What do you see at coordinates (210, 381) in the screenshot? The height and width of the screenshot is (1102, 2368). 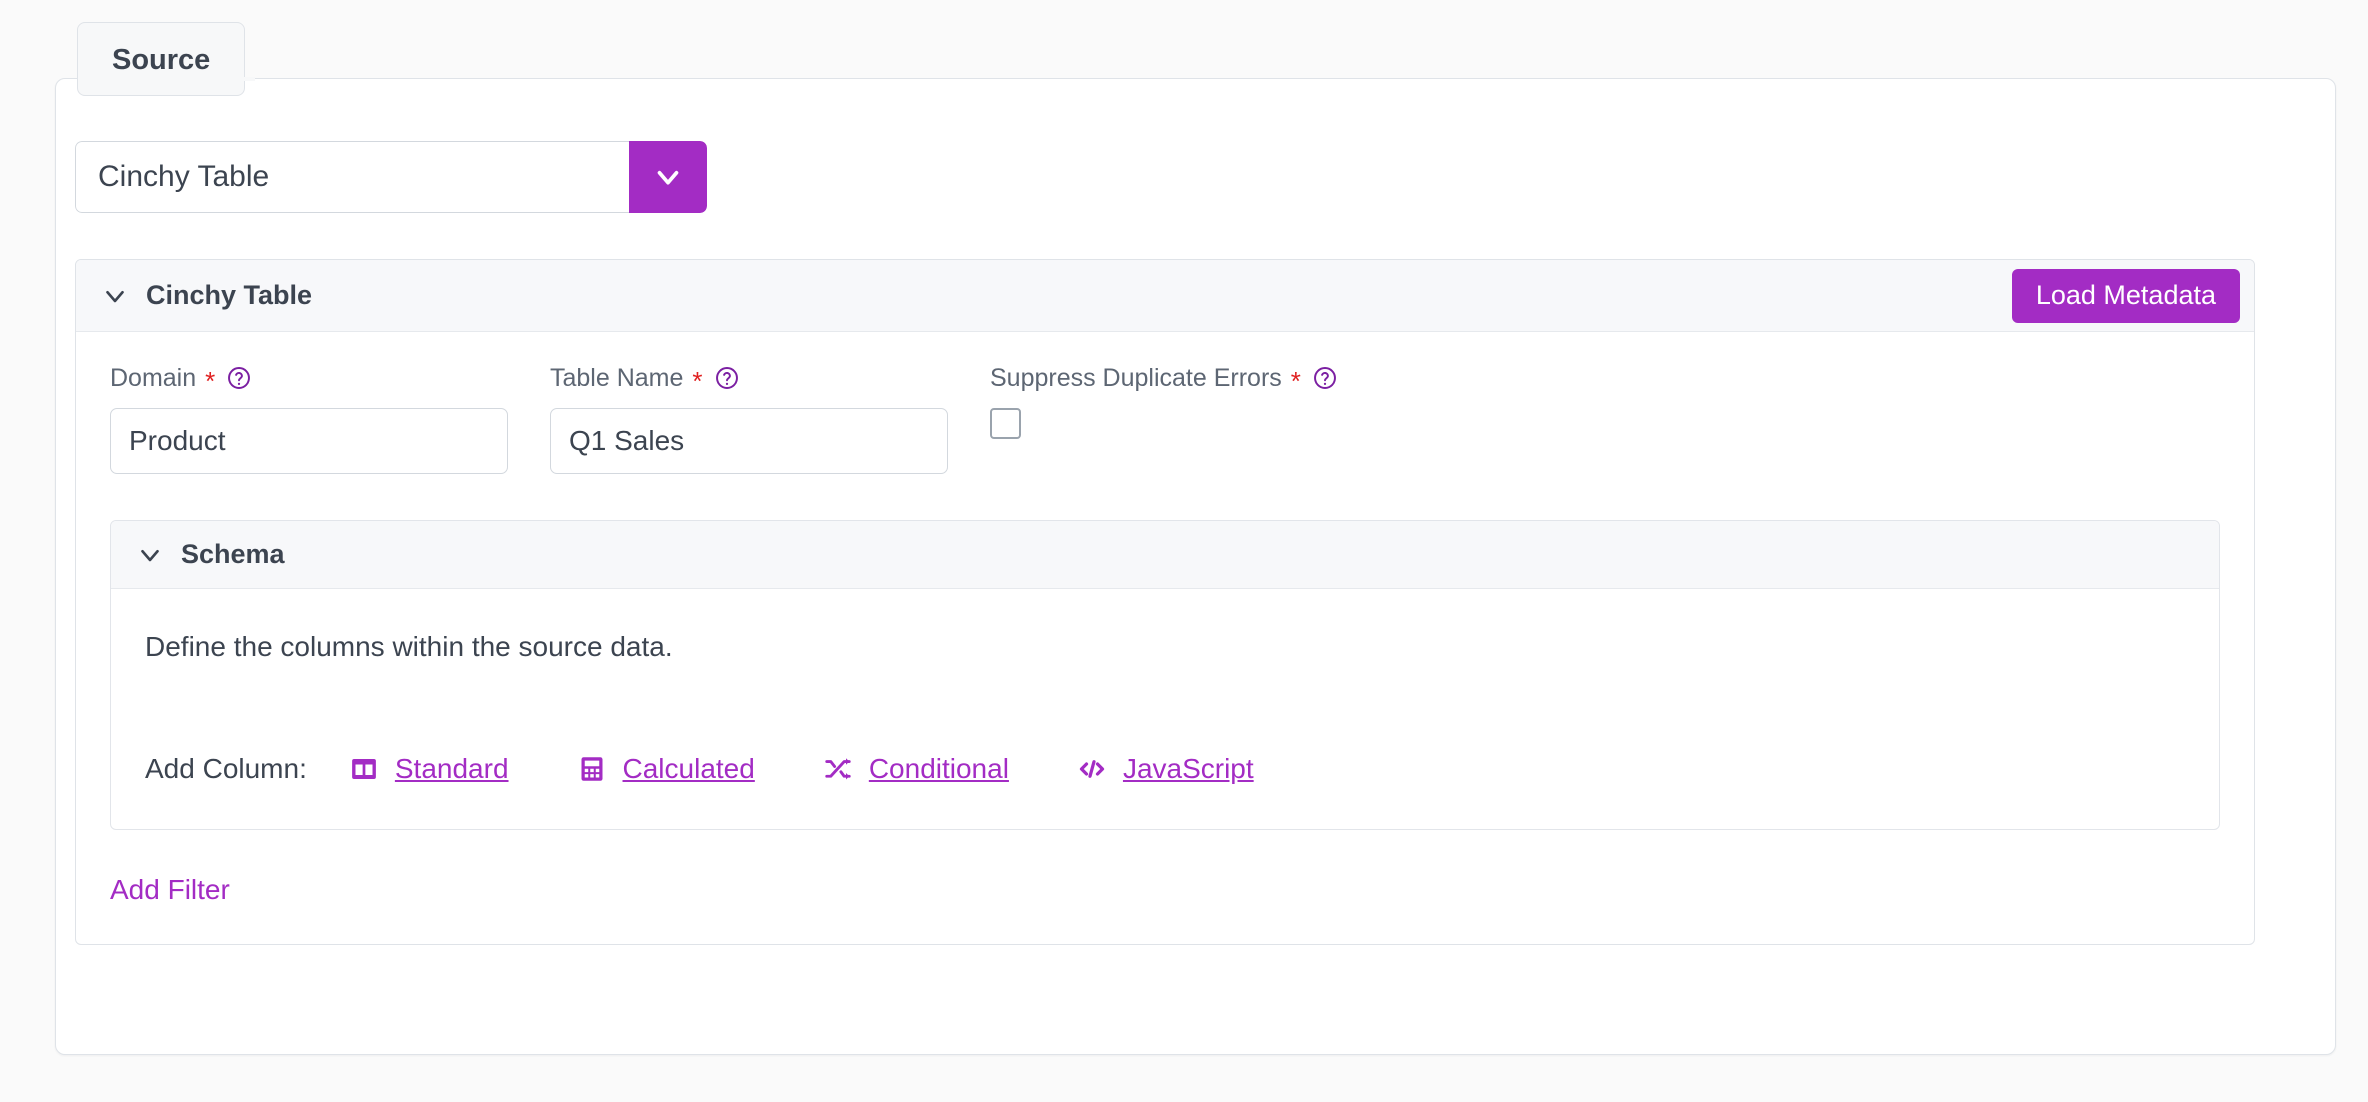 I see `domain-required-marker: *` at bounding box center [210, 381].